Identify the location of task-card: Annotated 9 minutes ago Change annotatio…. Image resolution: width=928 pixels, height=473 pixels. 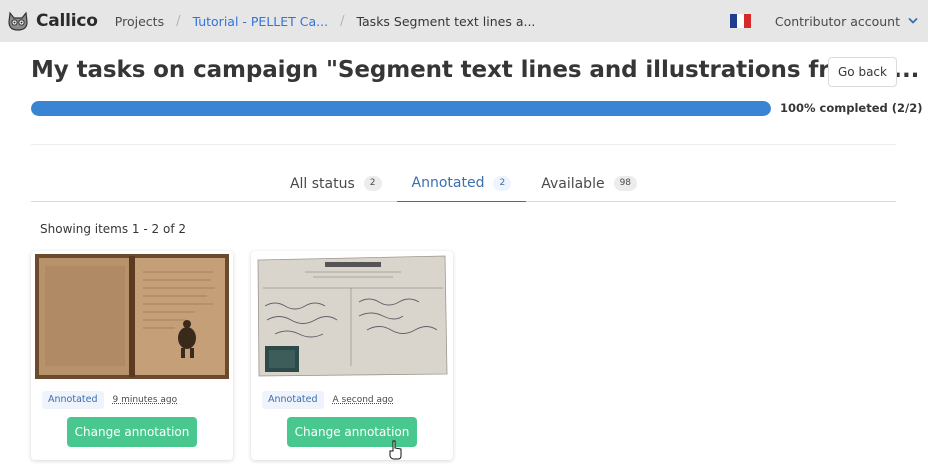
(132, 355).